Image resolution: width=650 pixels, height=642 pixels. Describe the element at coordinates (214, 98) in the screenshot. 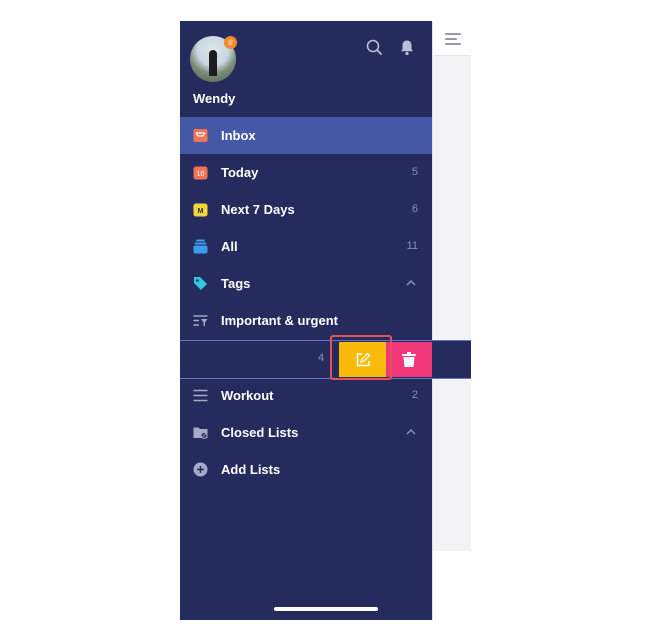

I see `username: Wendy` at that location.